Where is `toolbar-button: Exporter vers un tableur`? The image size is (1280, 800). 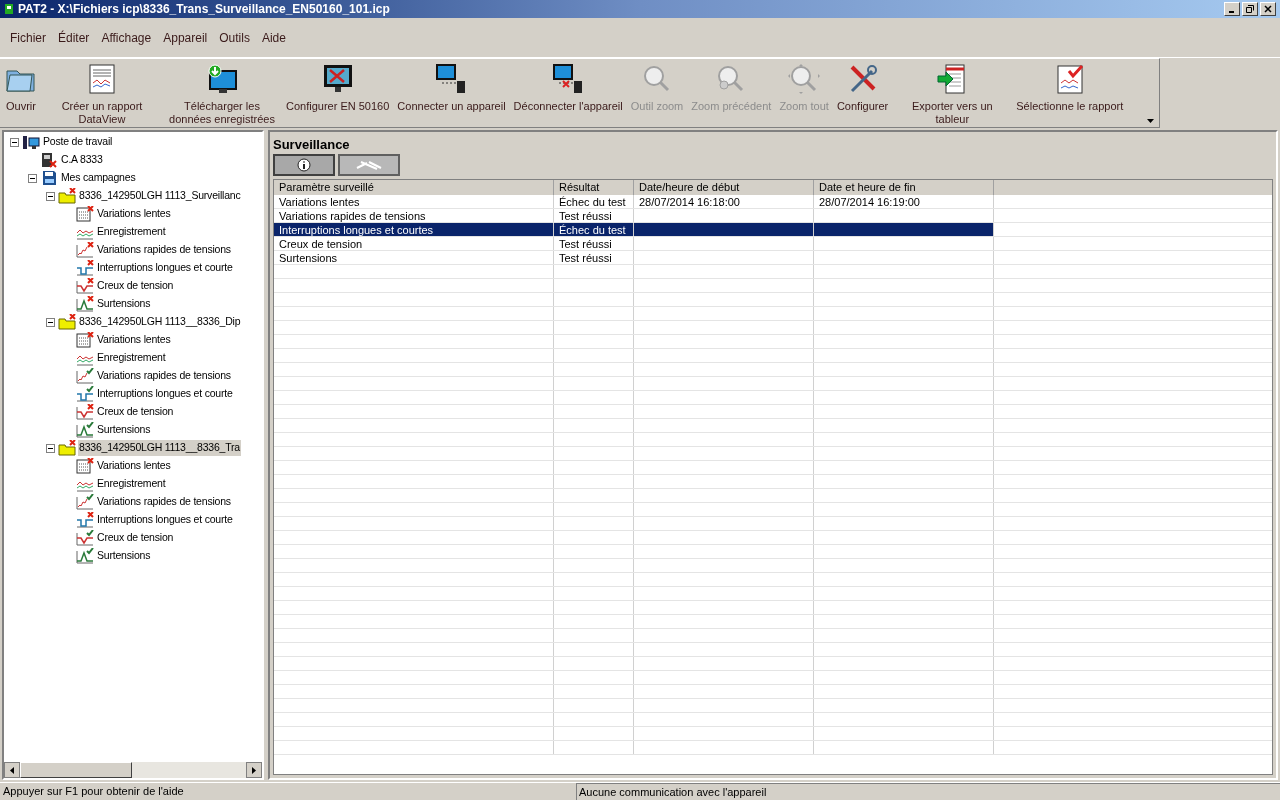
toolbar-button: Exporter vers un tableur is located at coordinates (952, 94).